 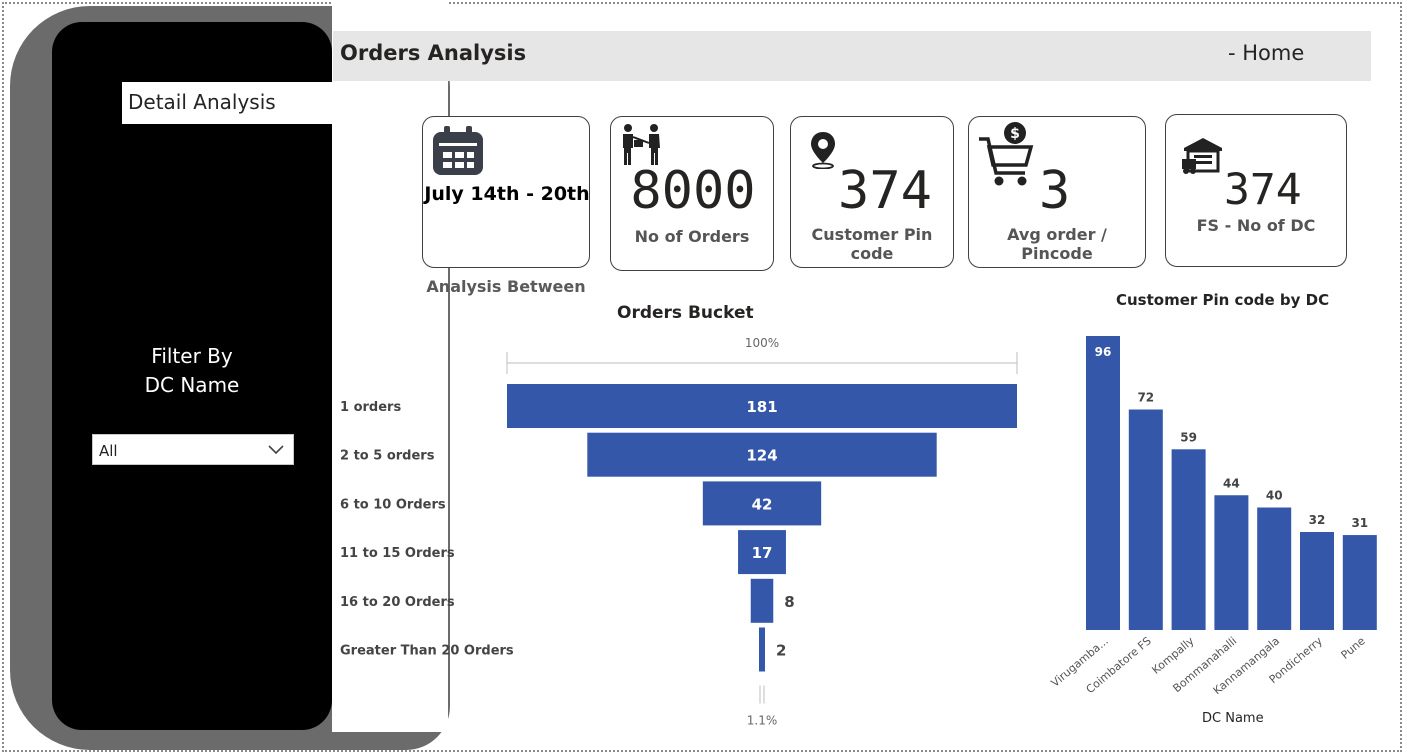 What do you see at coordinates (192, 371) in the screenshot?
I see `filter-label: Filter By DC Name` at bounding box center [192, 371].